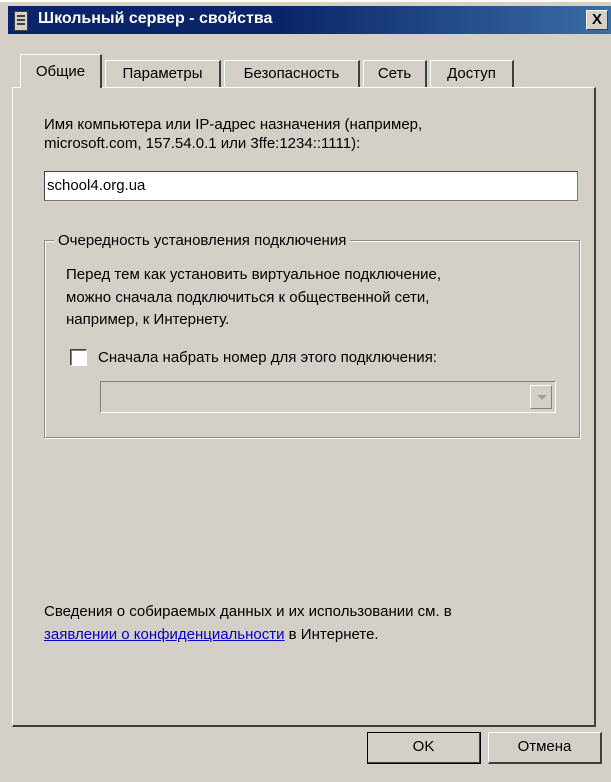  Describe the element at coordinates (21, 21) in the screenshot. I see `server-icon` at that location.